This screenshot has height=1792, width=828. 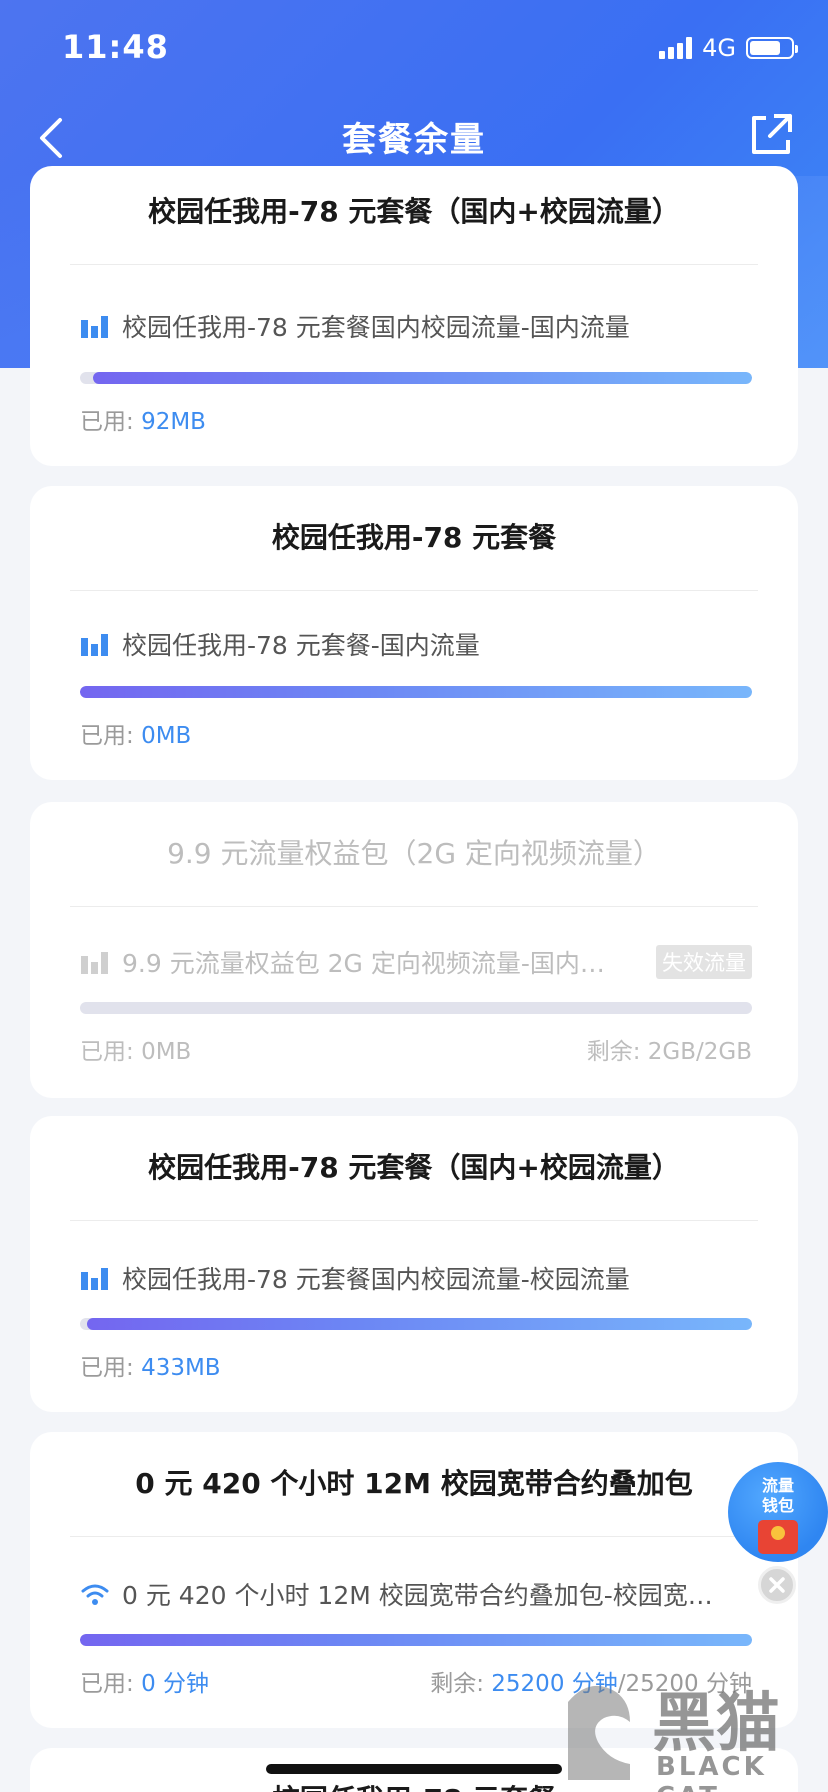 I want to click on red-envelope-icon, so click(x=778, y=1537).